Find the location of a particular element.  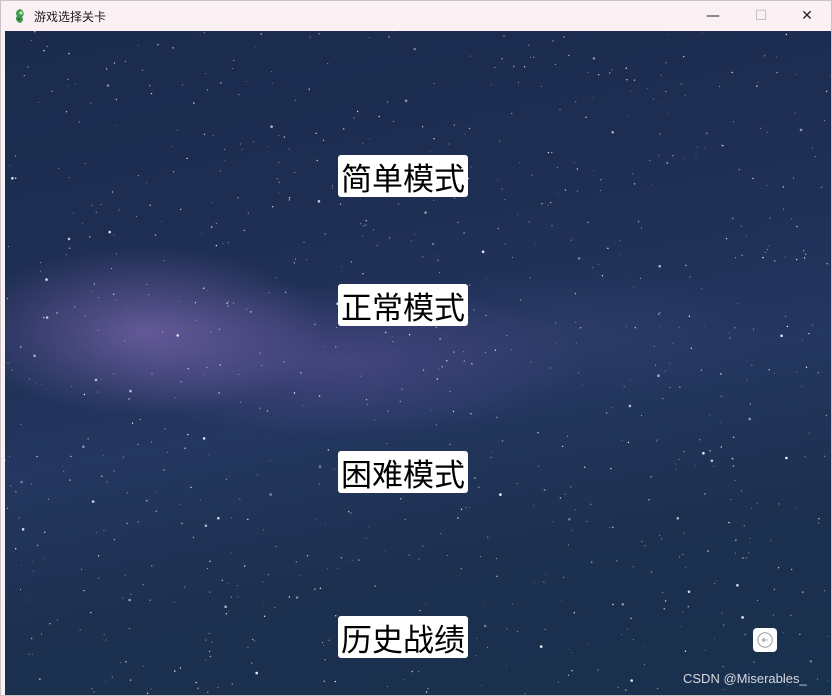

minimize-button: — is located at coordinates (713, 16).